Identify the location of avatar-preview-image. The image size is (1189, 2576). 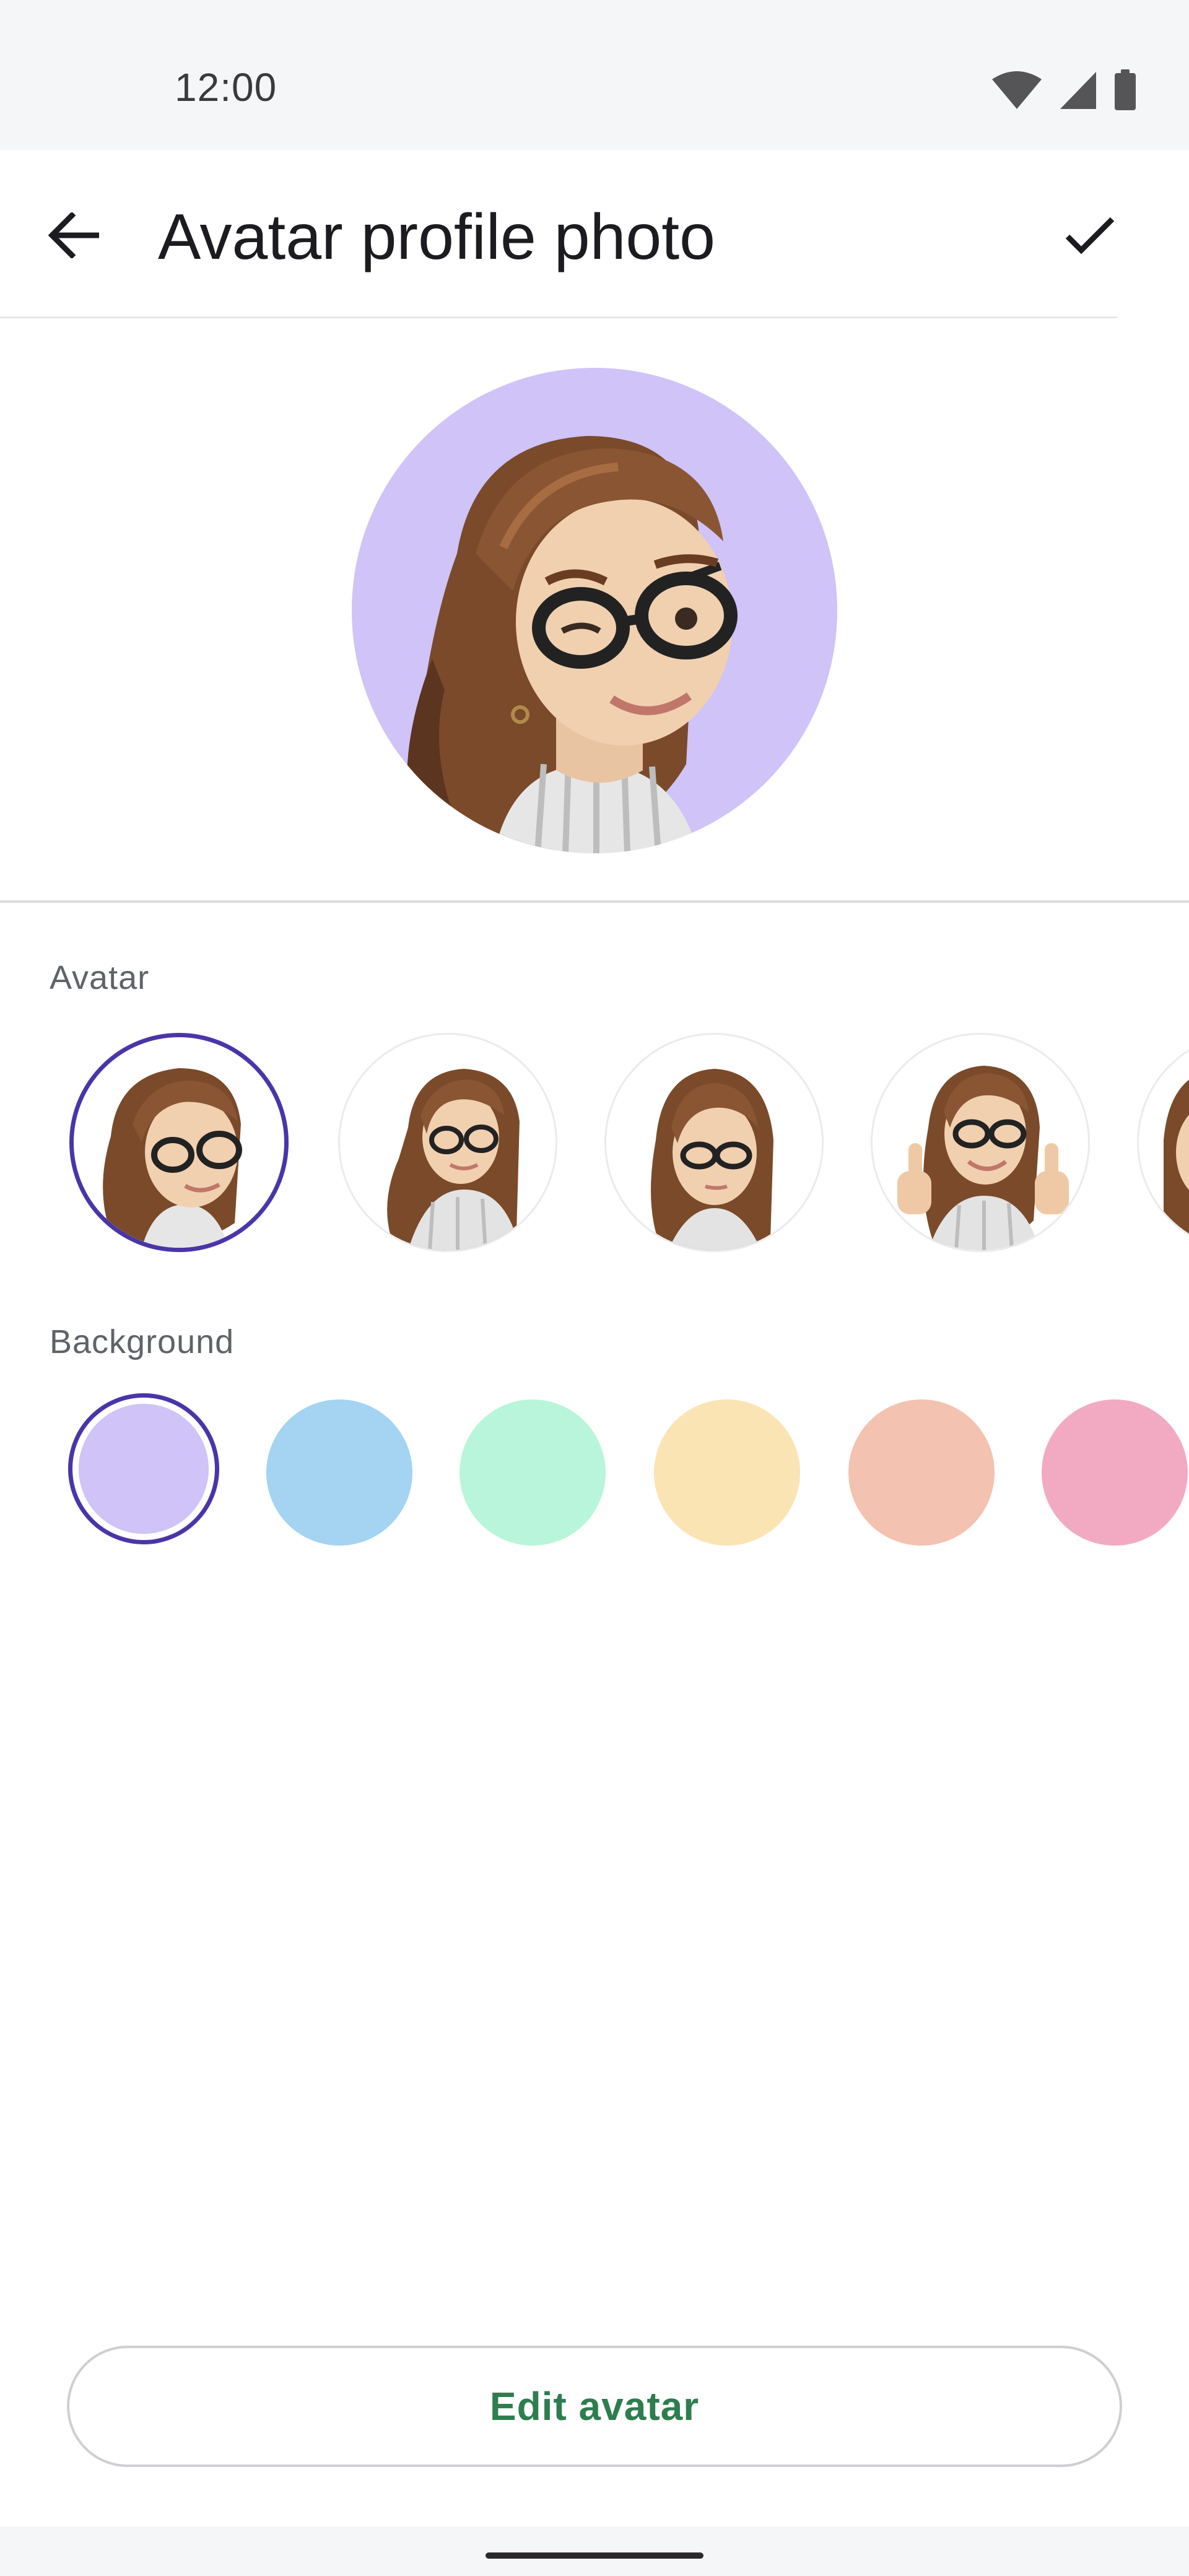
(572, 644).